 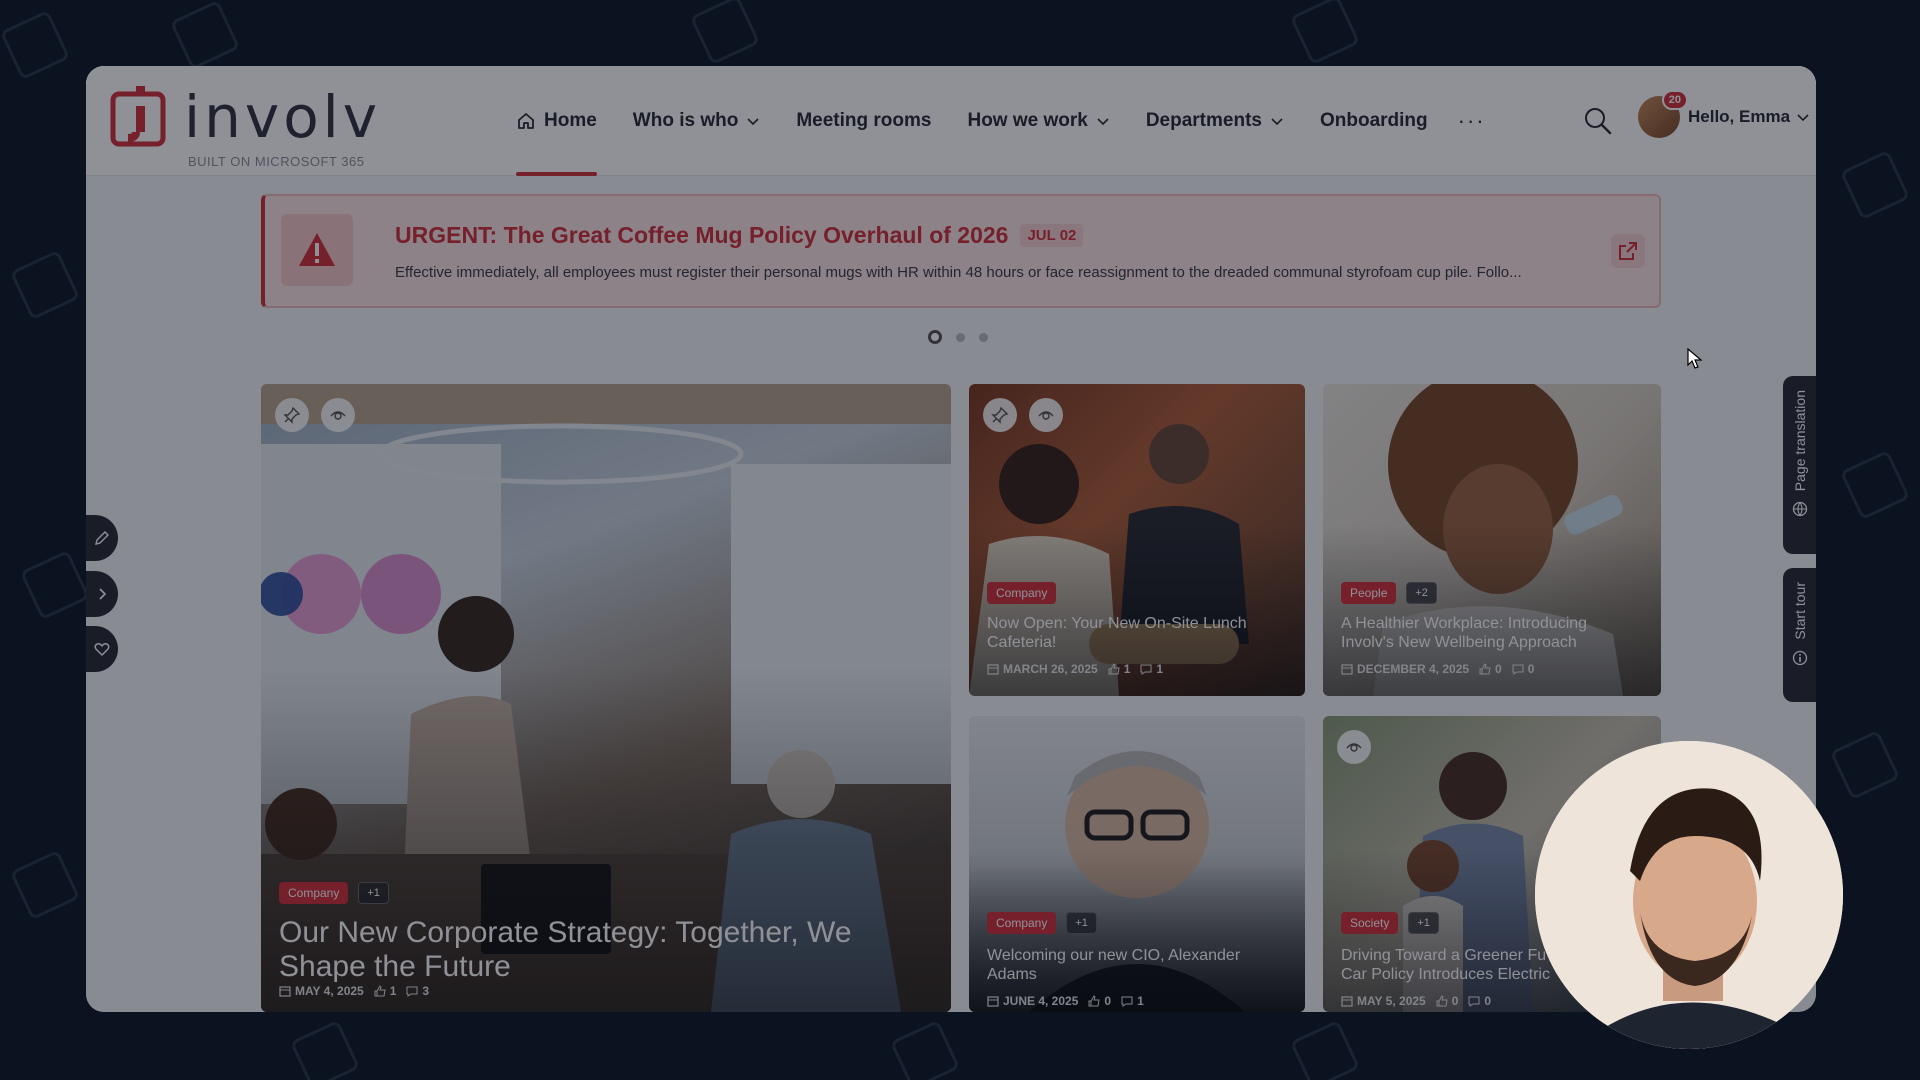 I want to click on card-tags: Company +1, so click(x=334, y=893).